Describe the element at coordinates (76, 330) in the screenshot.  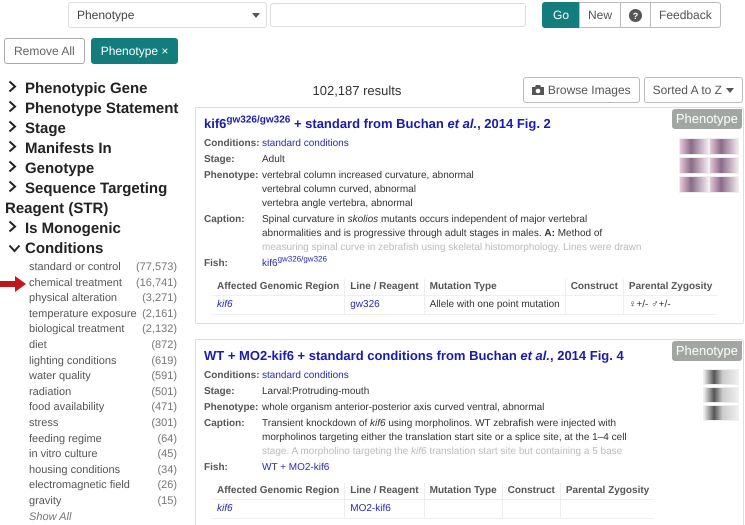
I see `facet-option: biological treatment` at that location.